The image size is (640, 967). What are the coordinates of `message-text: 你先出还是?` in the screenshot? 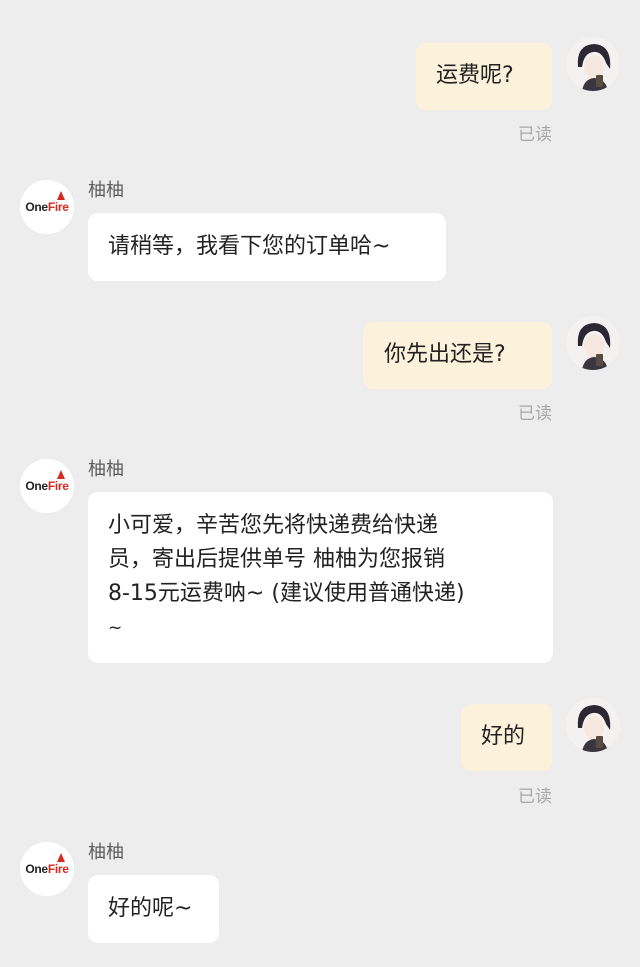 It's located at (445, 354).